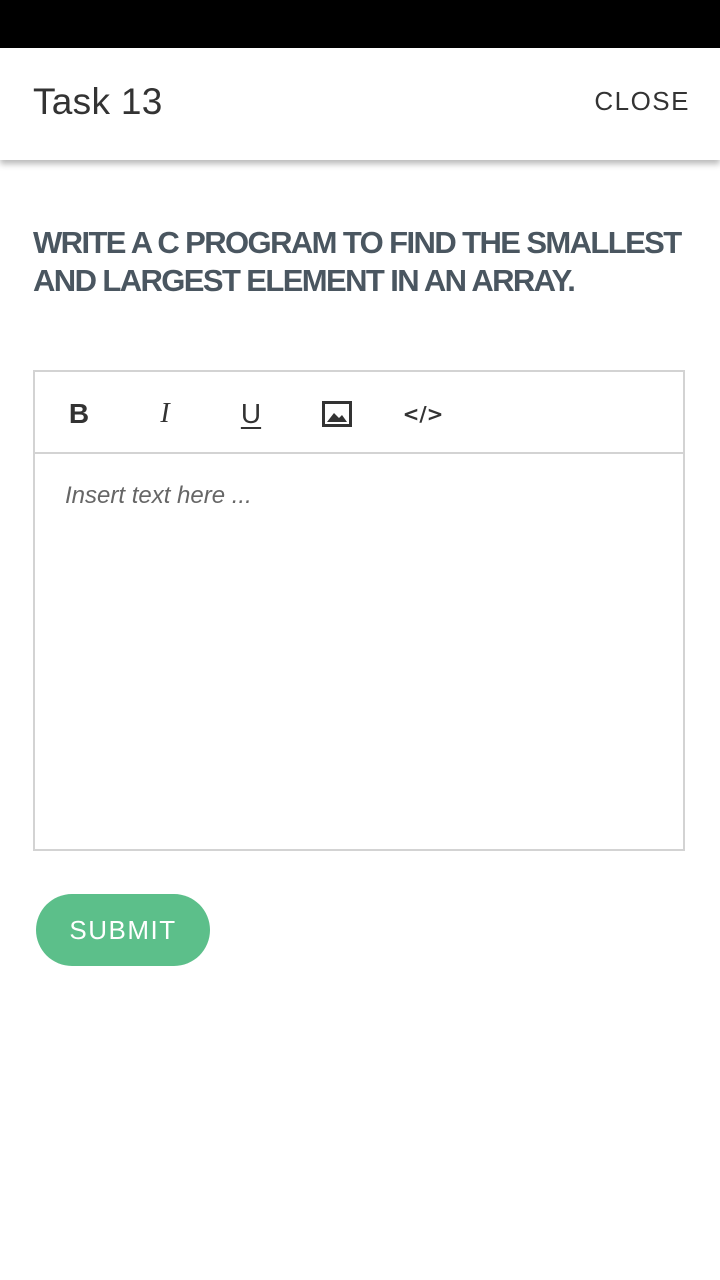  What do you see at coordinates (123, 930) in the screenshot?
I see `submit-button: SUBMIT` at bounding box center [123, 930].